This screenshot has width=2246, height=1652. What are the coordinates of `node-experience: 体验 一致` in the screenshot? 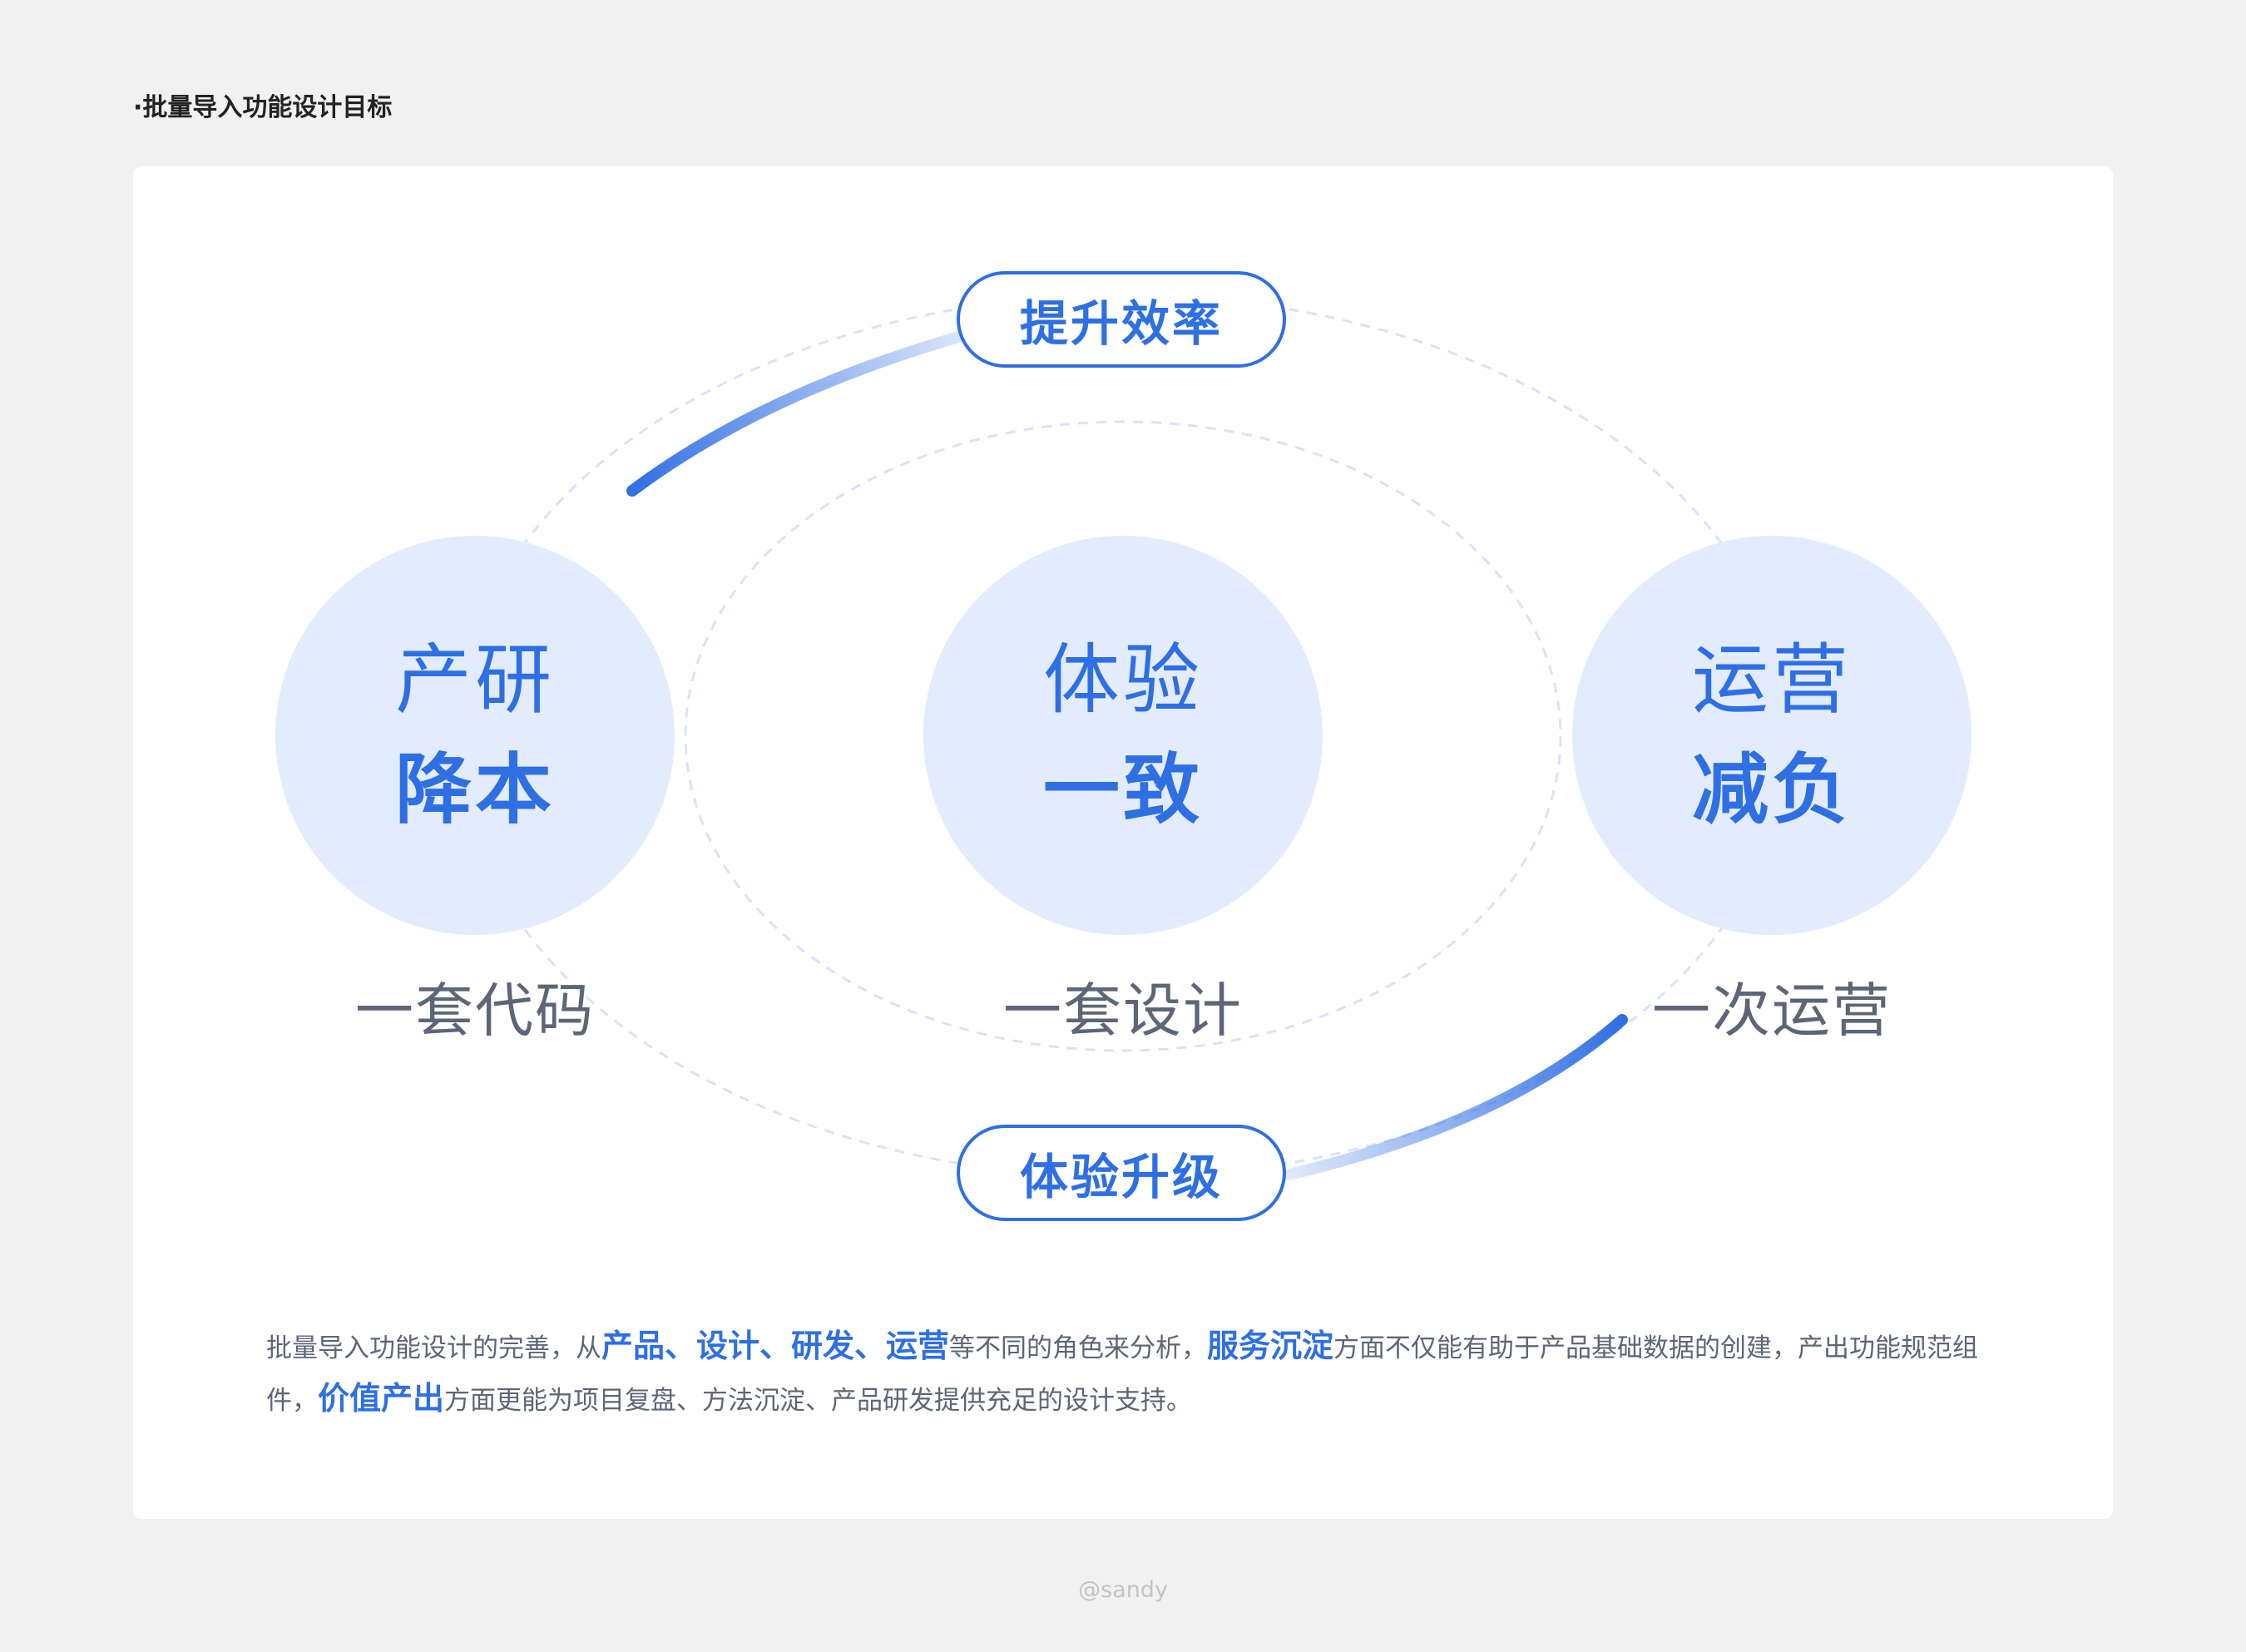 It's located at (1123, 735).